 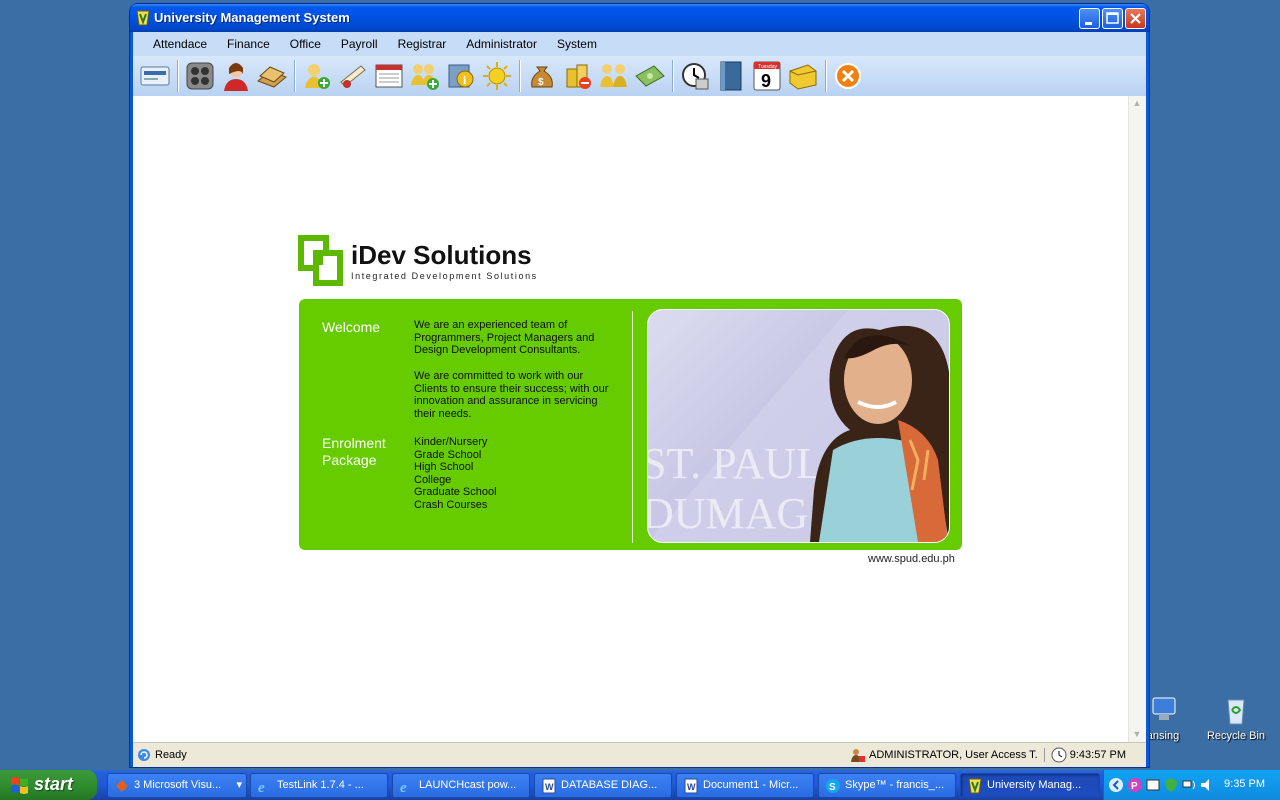 I want to click on recycle-bin-icon, so click(x=1236, y=710).